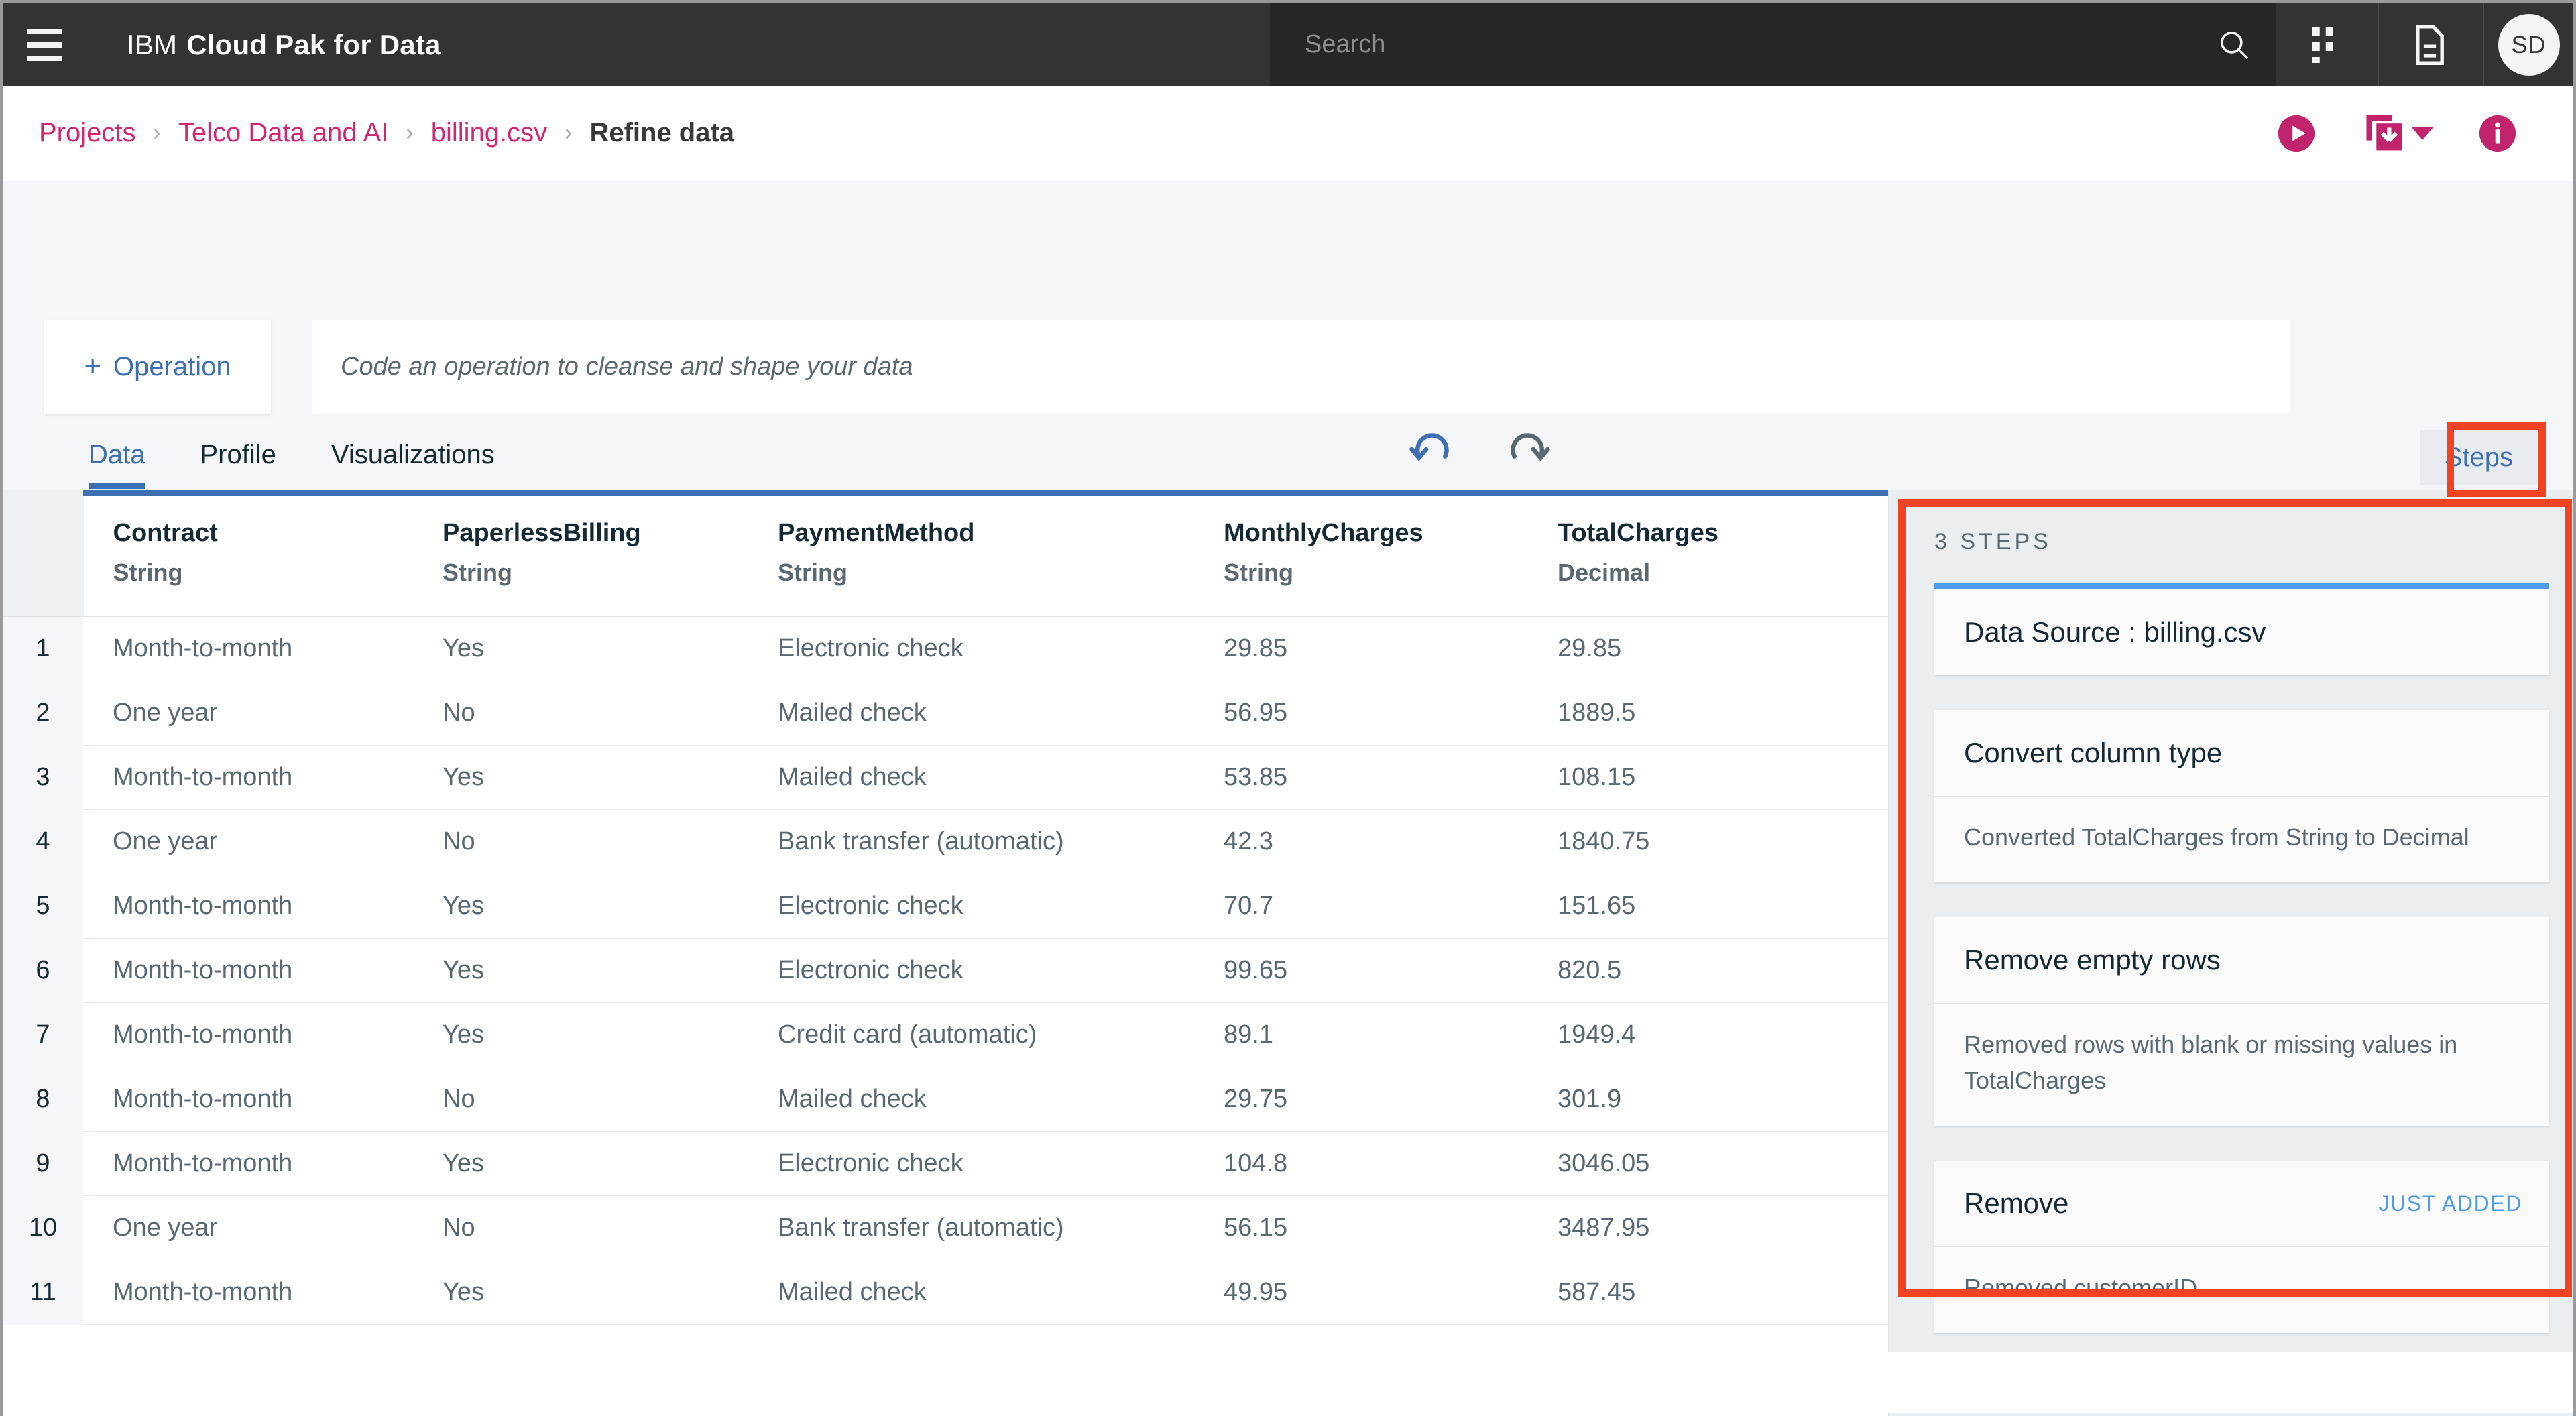 This screenshot has width=2576, height=1416. What do you see at coordinates (1708, 1292) in the screenshot?
I see `table-cell-totalcharges: 587.45` at bounding box center [1708, 1292].